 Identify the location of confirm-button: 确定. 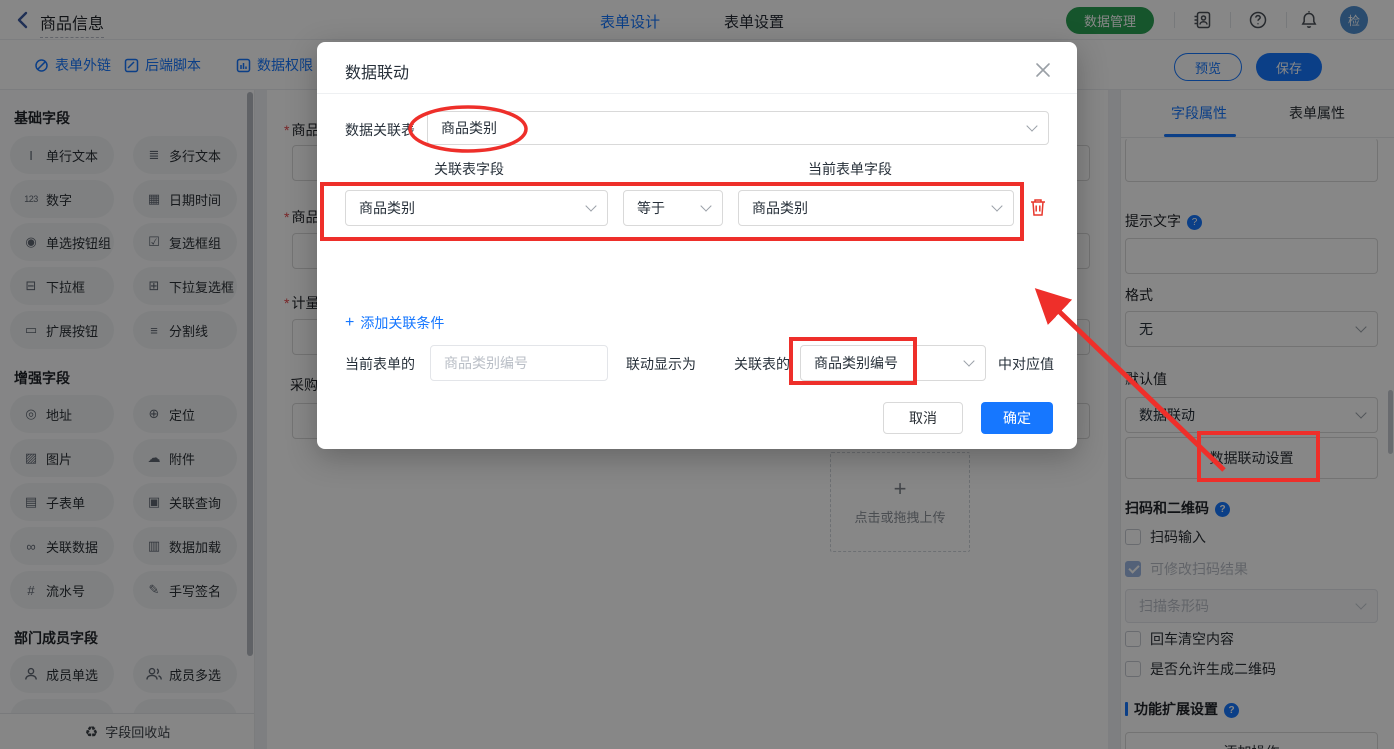
(1017, 418).